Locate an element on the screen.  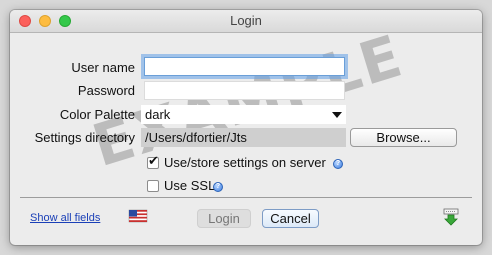
us-flag-icon is located at coordinates (138, 216).